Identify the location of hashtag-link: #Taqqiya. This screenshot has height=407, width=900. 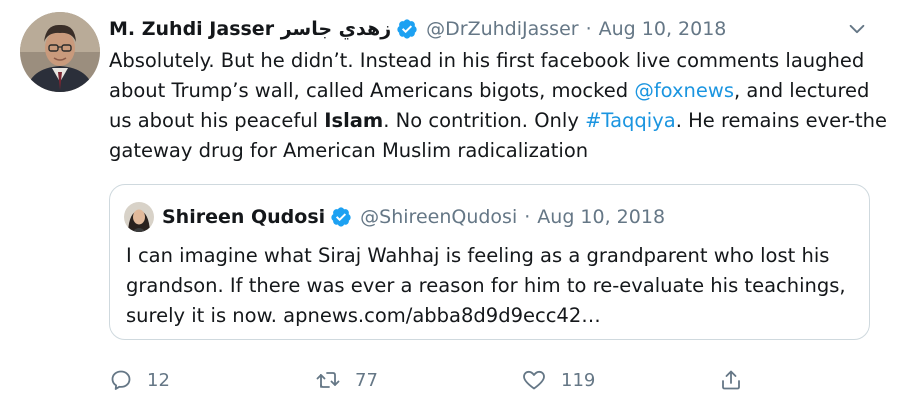
(630, 120).